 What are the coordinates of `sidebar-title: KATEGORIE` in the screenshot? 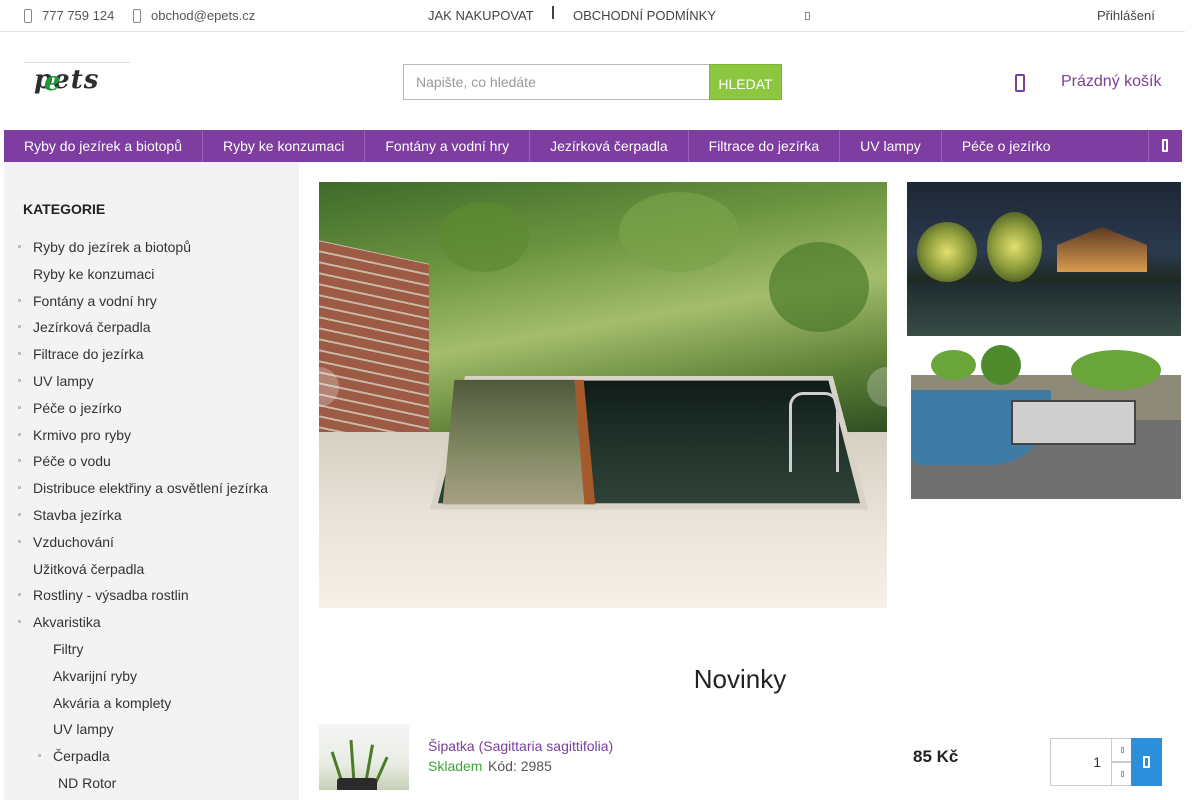 It's located at (64, 209).